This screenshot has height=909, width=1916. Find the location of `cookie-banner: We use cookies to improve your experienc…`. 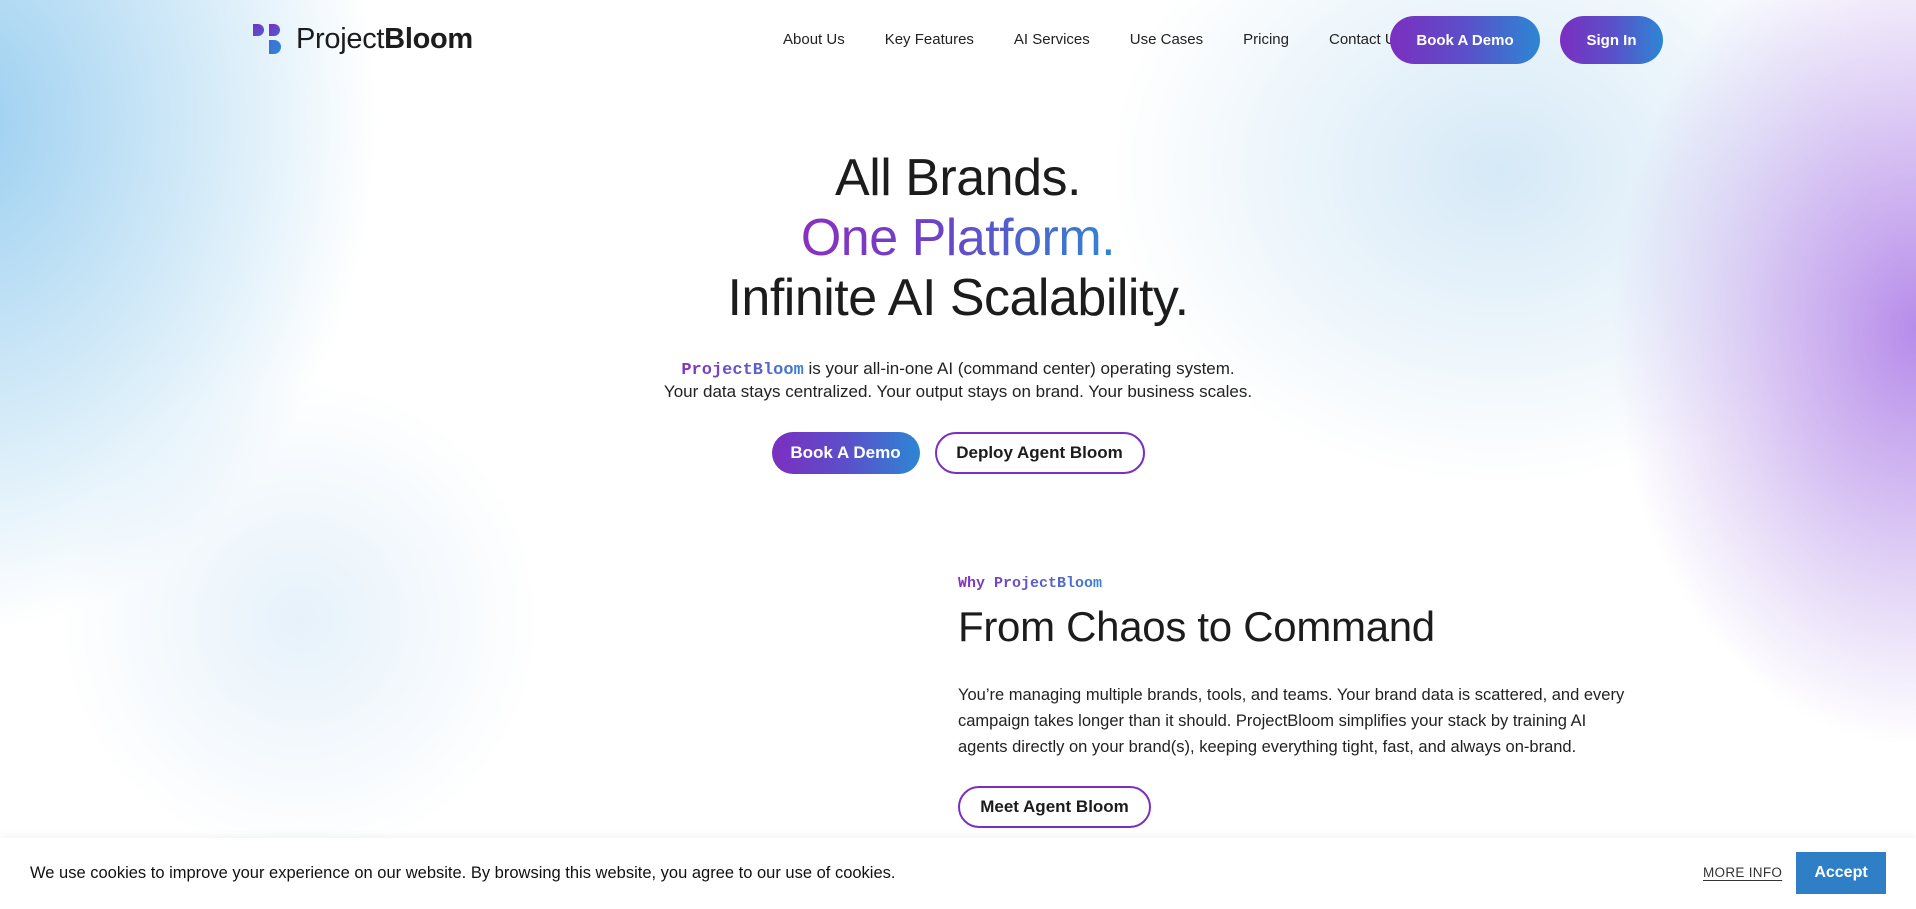

cookie-banner: We use cookies to improve your experienc… is located at coordinates (958, 873).